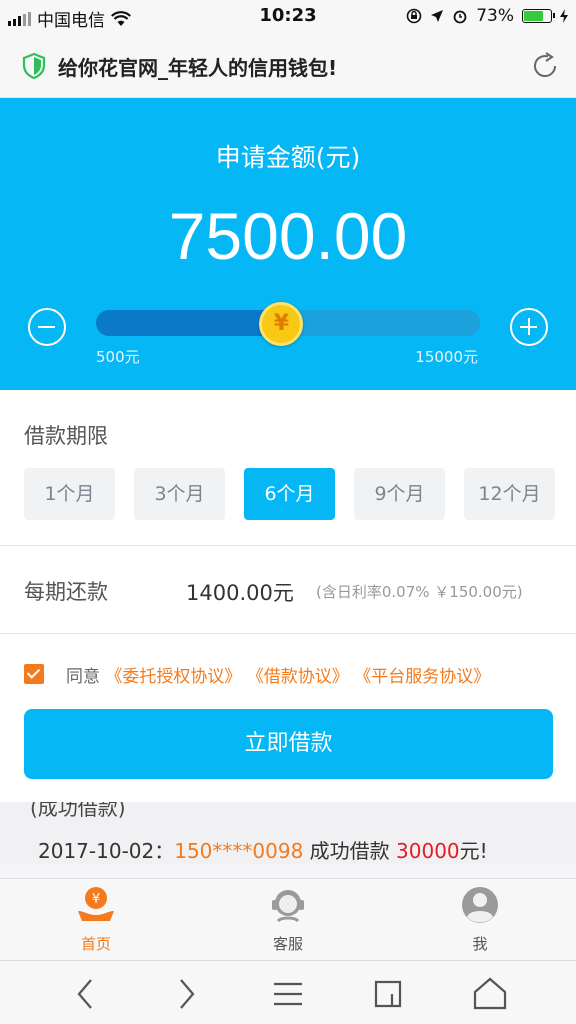 The height and width of the screenshot is (1024, 576). I want to click on tab-customer-service: 客服, so click(288, 919).